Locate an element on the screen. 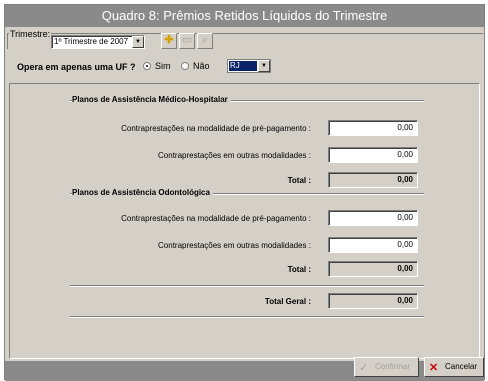 The width and height of the screenshot is (488, 381). cancel-label: Cancelar is located at coordinates (461, 366).